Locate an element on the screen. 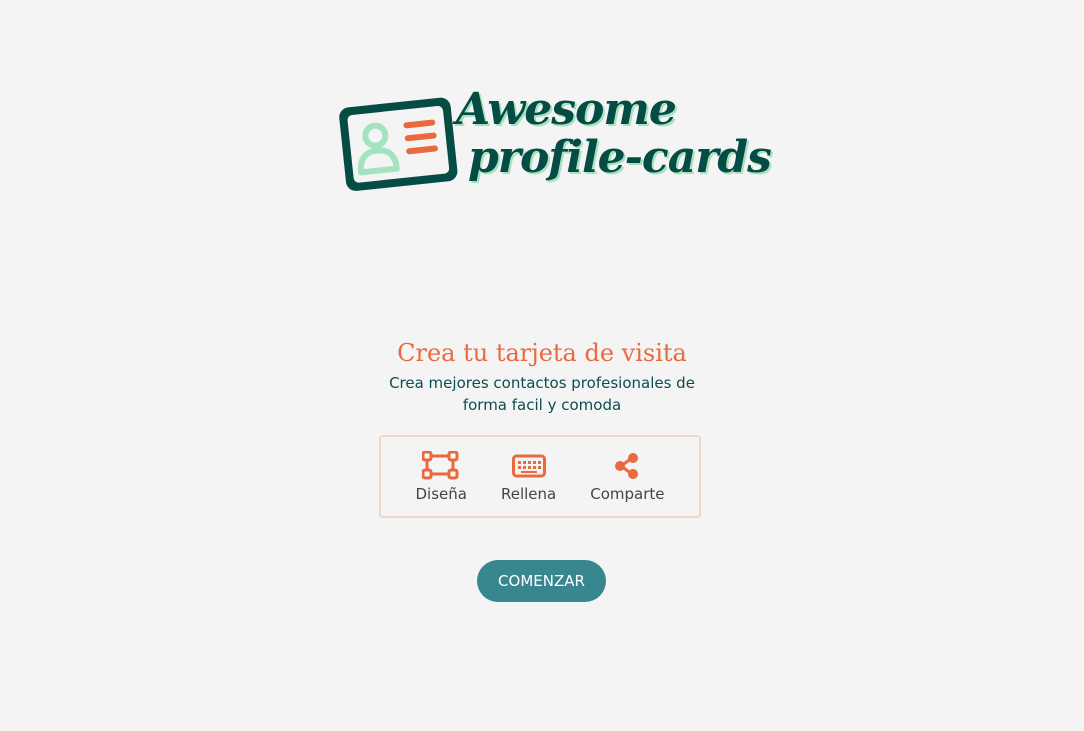 This screenshot has height=731, width=1084. logo-line-1: Awesome is located at coordinates (566, 109).